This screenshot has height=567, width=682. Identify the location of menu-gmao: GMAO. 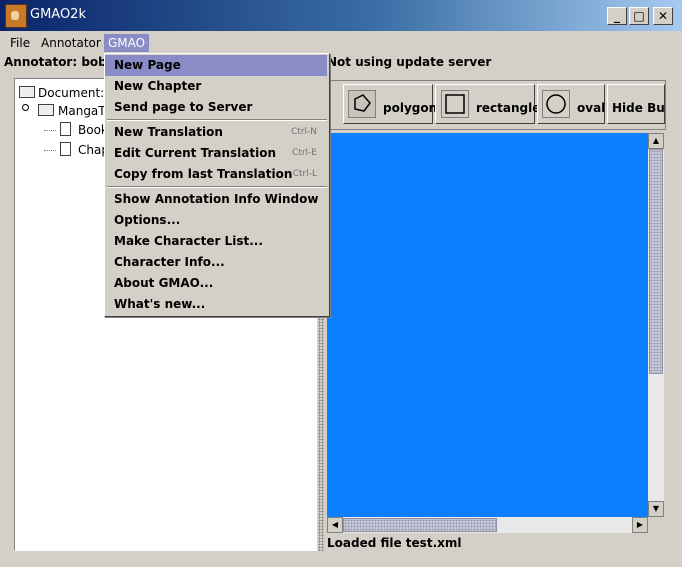
(127, 43).